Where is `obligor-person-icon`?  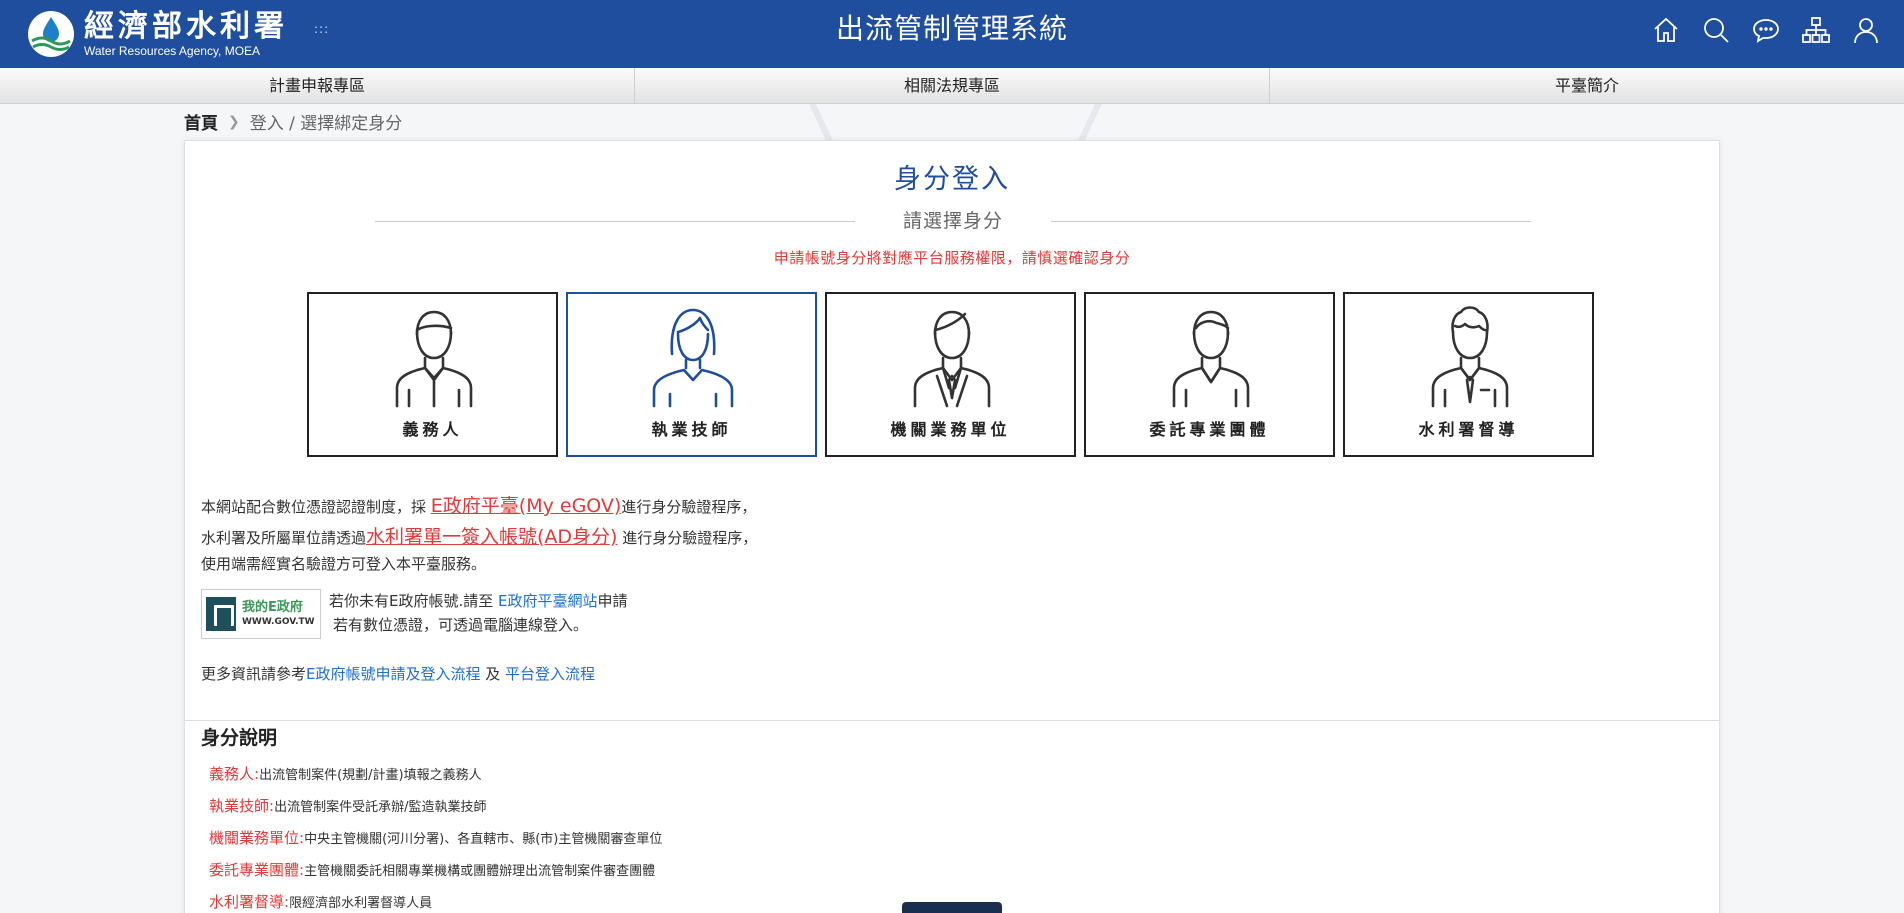 obligor-person-icon is located at coordinates (434, 359).